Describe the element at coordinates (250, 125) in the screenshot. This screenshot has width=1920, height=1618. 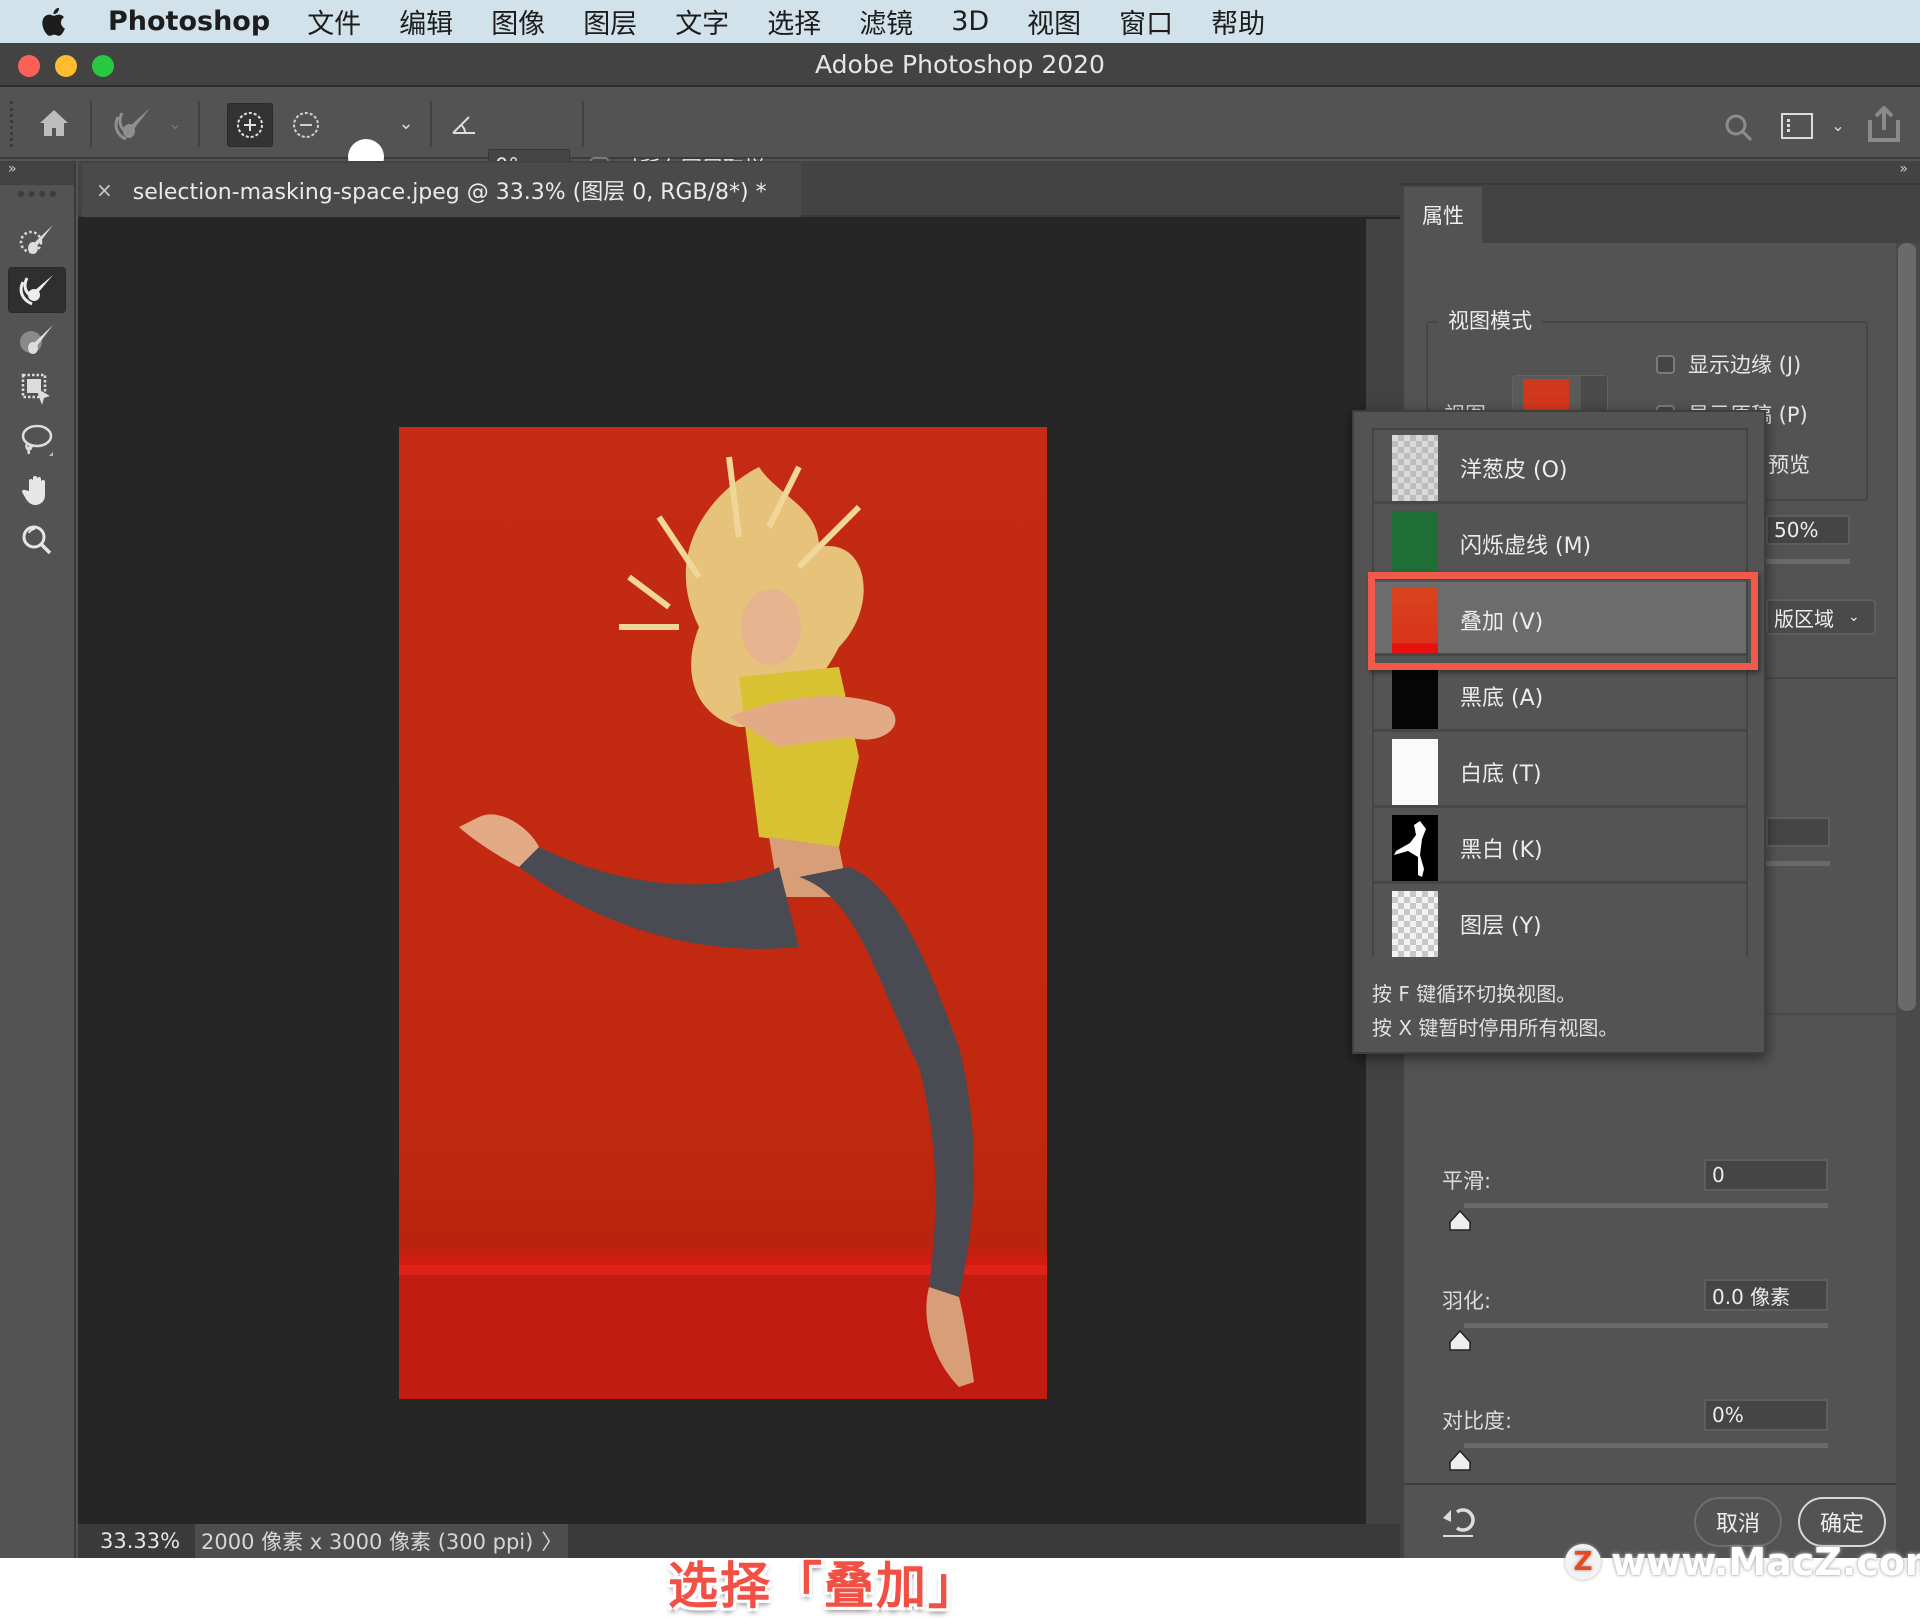
I see `add-to-selection-button` at that location.